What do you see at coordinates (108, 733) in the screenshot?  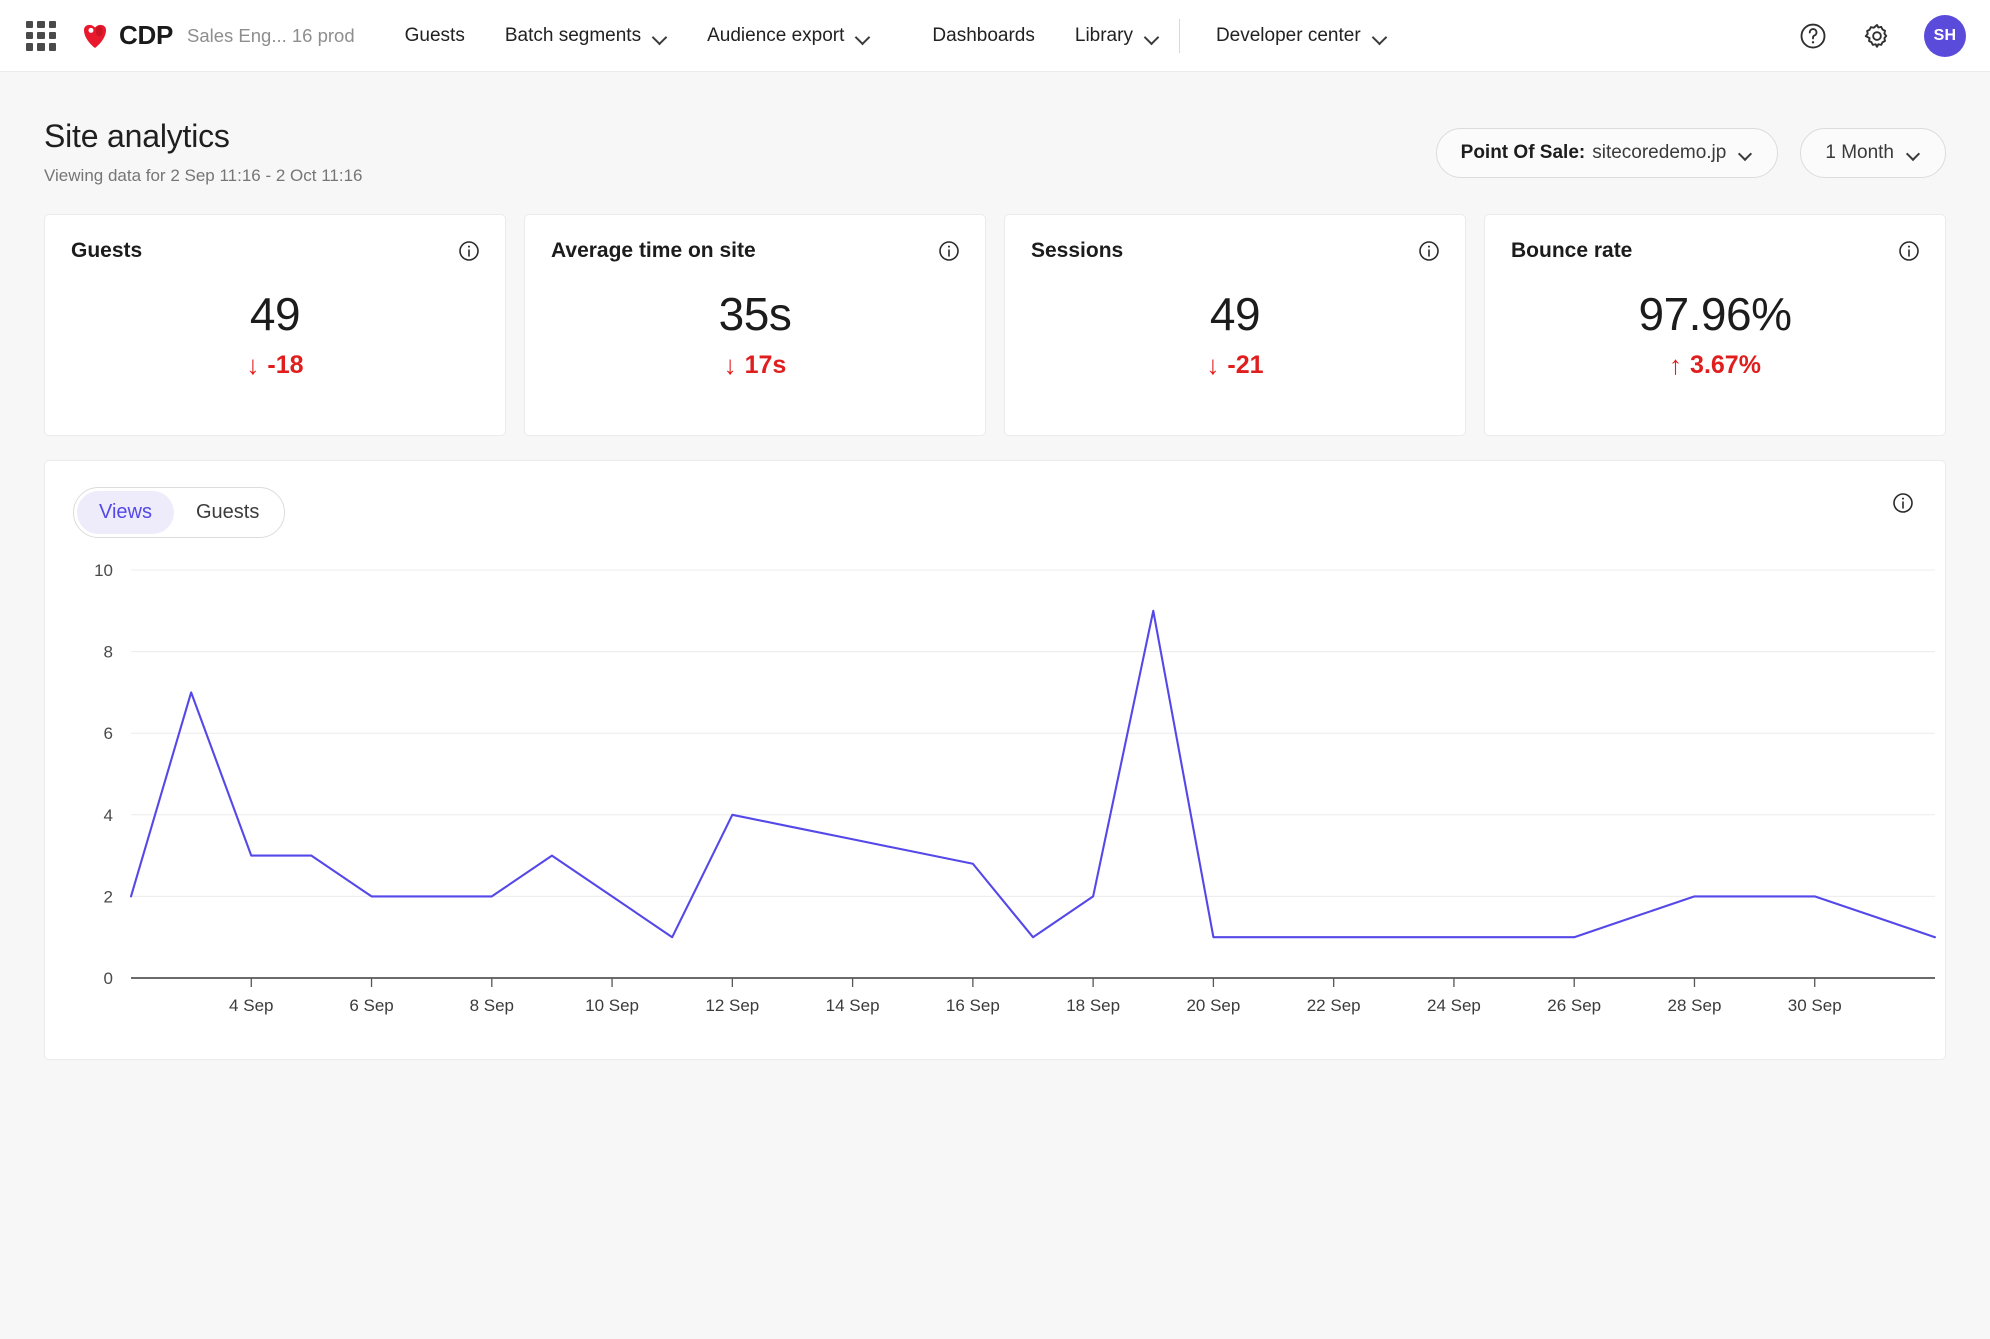 I see `y-axis-tick-label: 6` at bounding box center [108, 733].